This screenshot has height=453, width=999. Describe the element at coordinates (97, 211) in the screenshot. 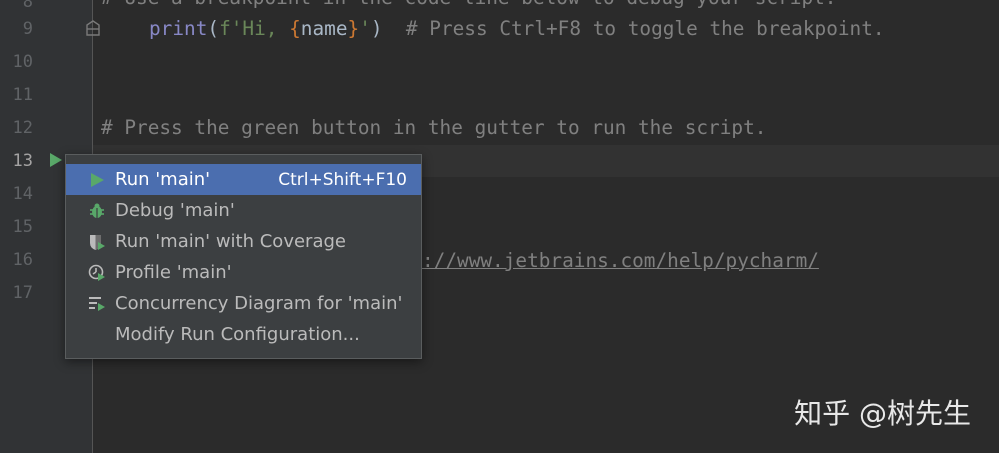

I see `debug-bug-icon` at that location.